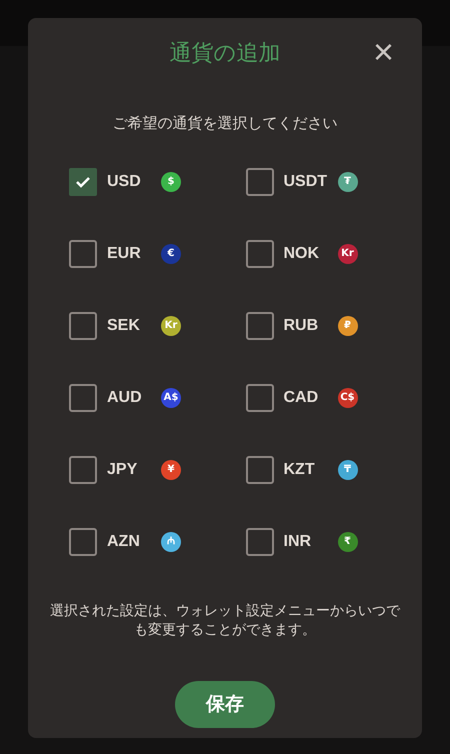 The height and width of the screenshot is (754, 450). What do you see at coordinates (348, 470) in the screenshot?
I see `currency-symbol: ₸` at bounding box center [348, 470].